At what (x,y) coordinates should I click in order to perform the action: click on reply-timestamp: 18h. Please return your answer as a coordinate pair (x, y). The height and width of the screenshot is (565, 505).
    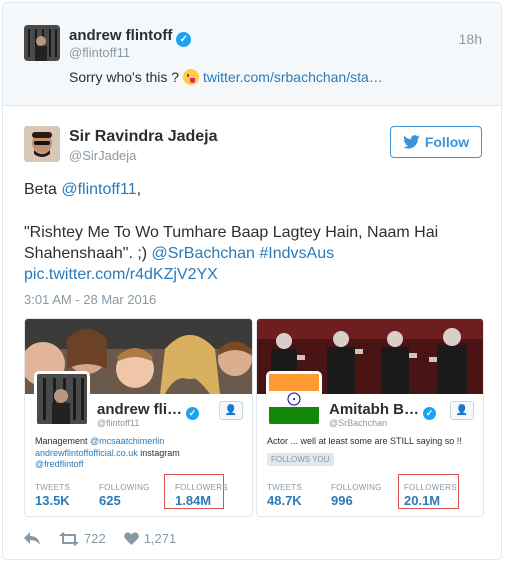
    Looking at the image, I should click on (470, 39).